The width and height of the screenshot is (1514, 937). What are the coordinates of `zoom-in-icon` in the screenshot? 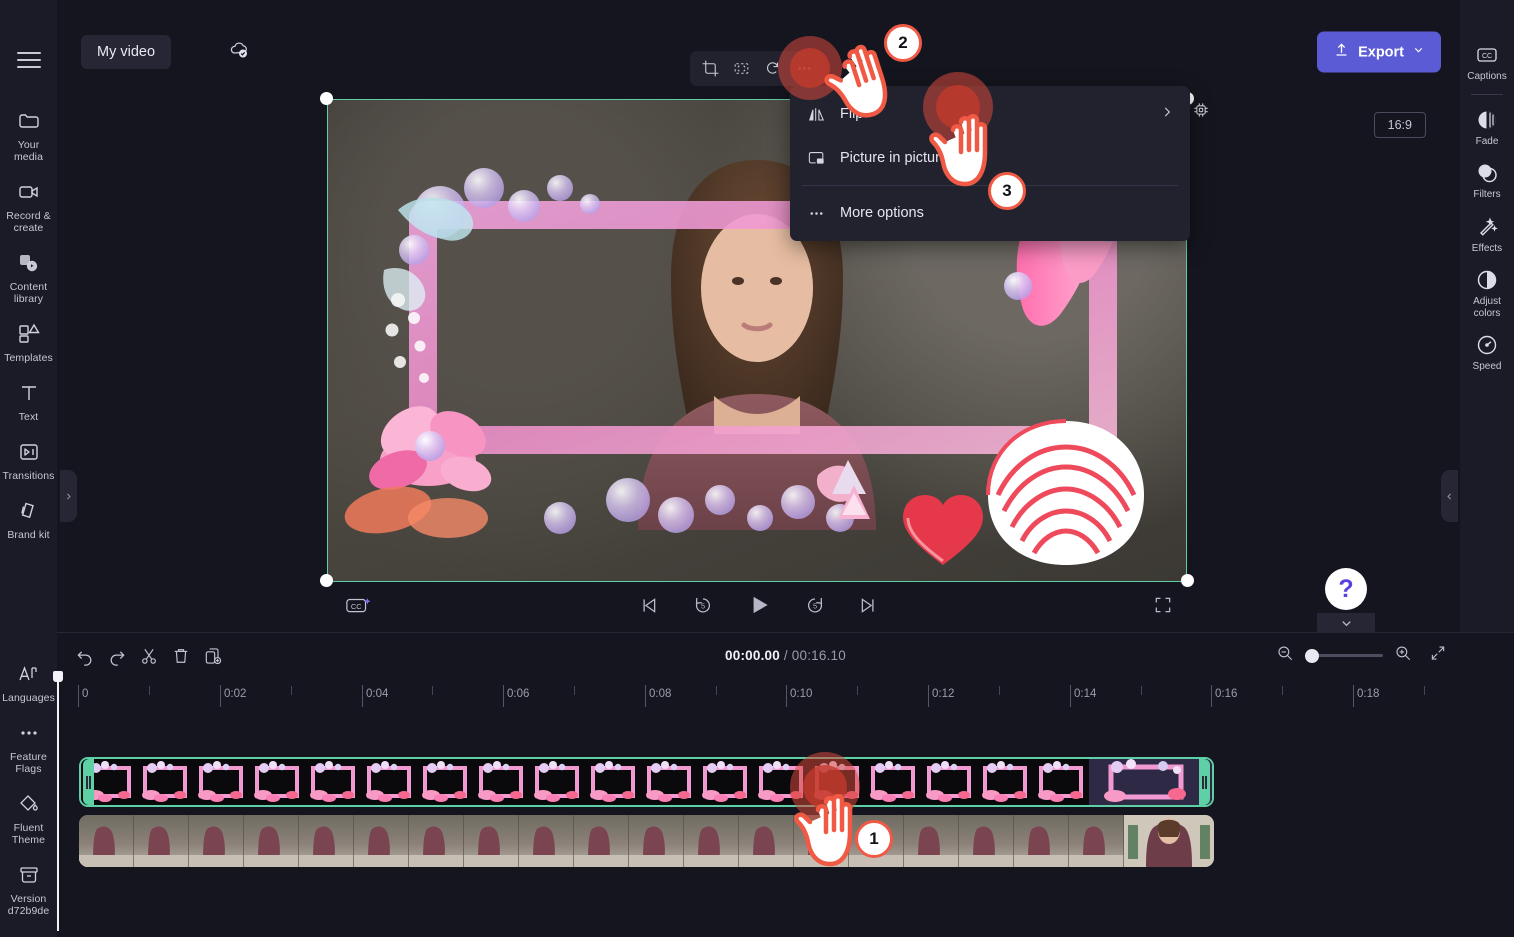 It's located at (1403, 655).